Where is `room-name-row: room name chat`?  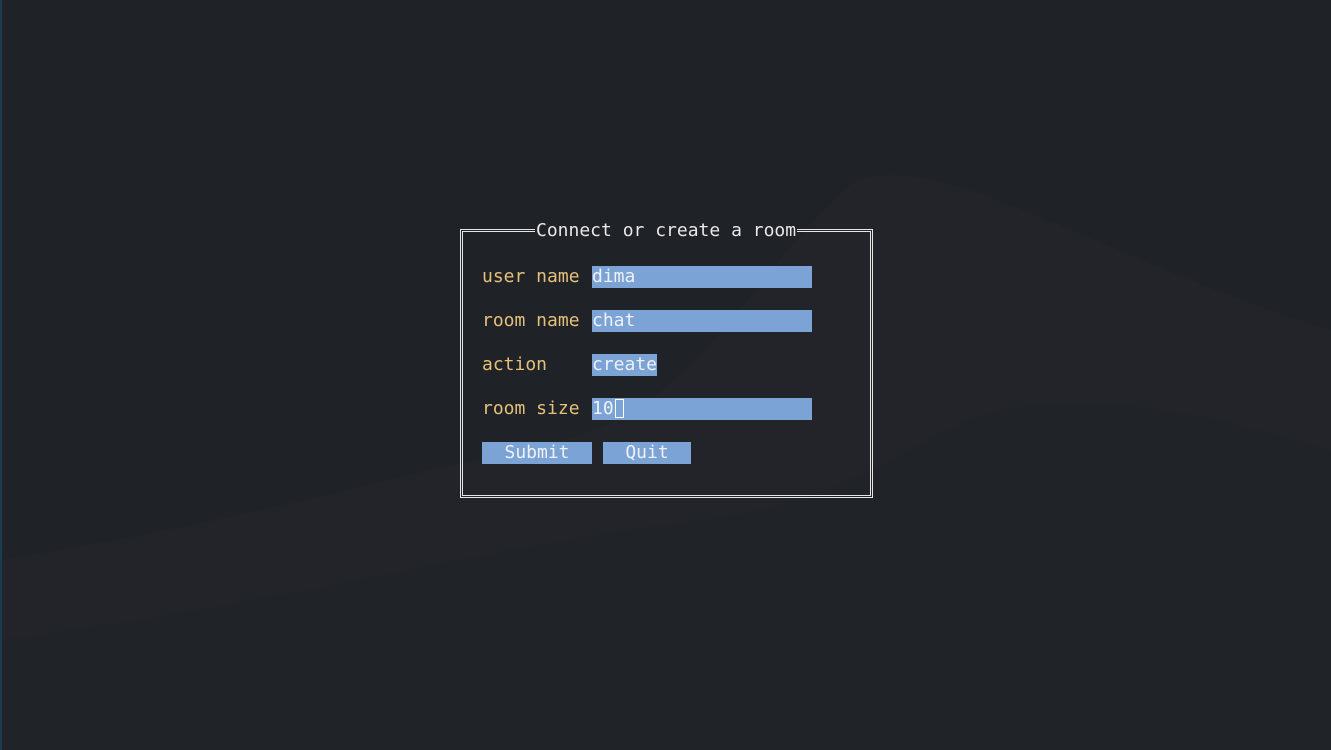 room-name-row: room name chat is located at coordinates (647, 321).